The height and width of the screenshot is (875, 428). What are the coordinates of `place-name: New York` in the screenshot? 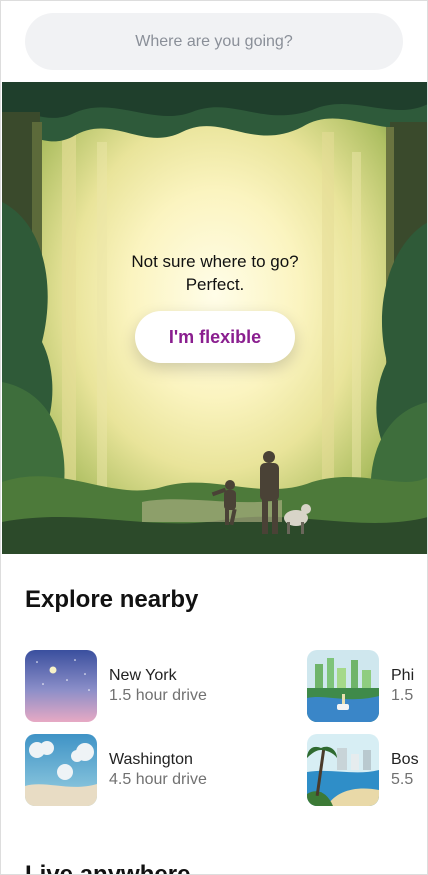 It's located at (143, 675).